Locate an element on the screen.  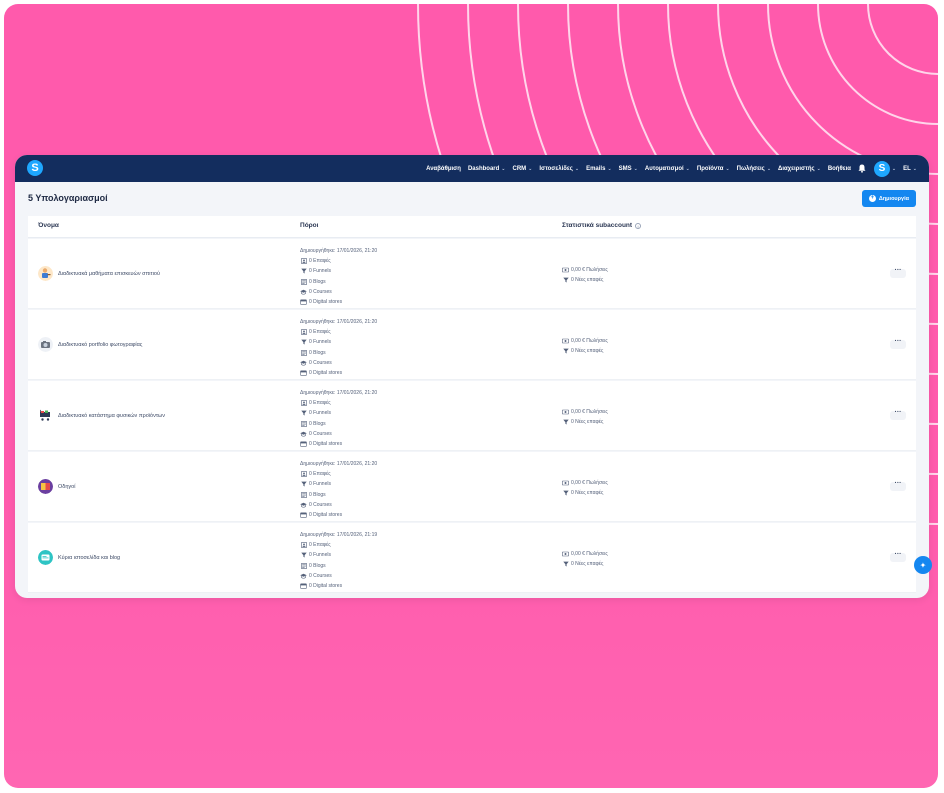
subaccount-name-cell: Κύρια ιστοσελίδα και blog is located at coordinates (79, 557).